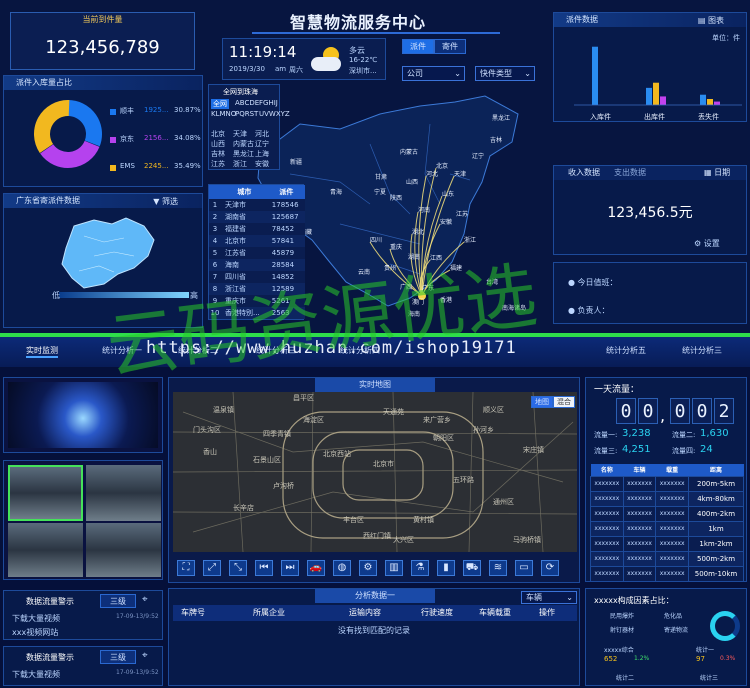 Image resolution: width=750 pixels, height=688 pixels. What do you see at coordinates (262, 154) in the screenshot?
I see `region-filter-item: 上海` at bounding box center [262, 154].